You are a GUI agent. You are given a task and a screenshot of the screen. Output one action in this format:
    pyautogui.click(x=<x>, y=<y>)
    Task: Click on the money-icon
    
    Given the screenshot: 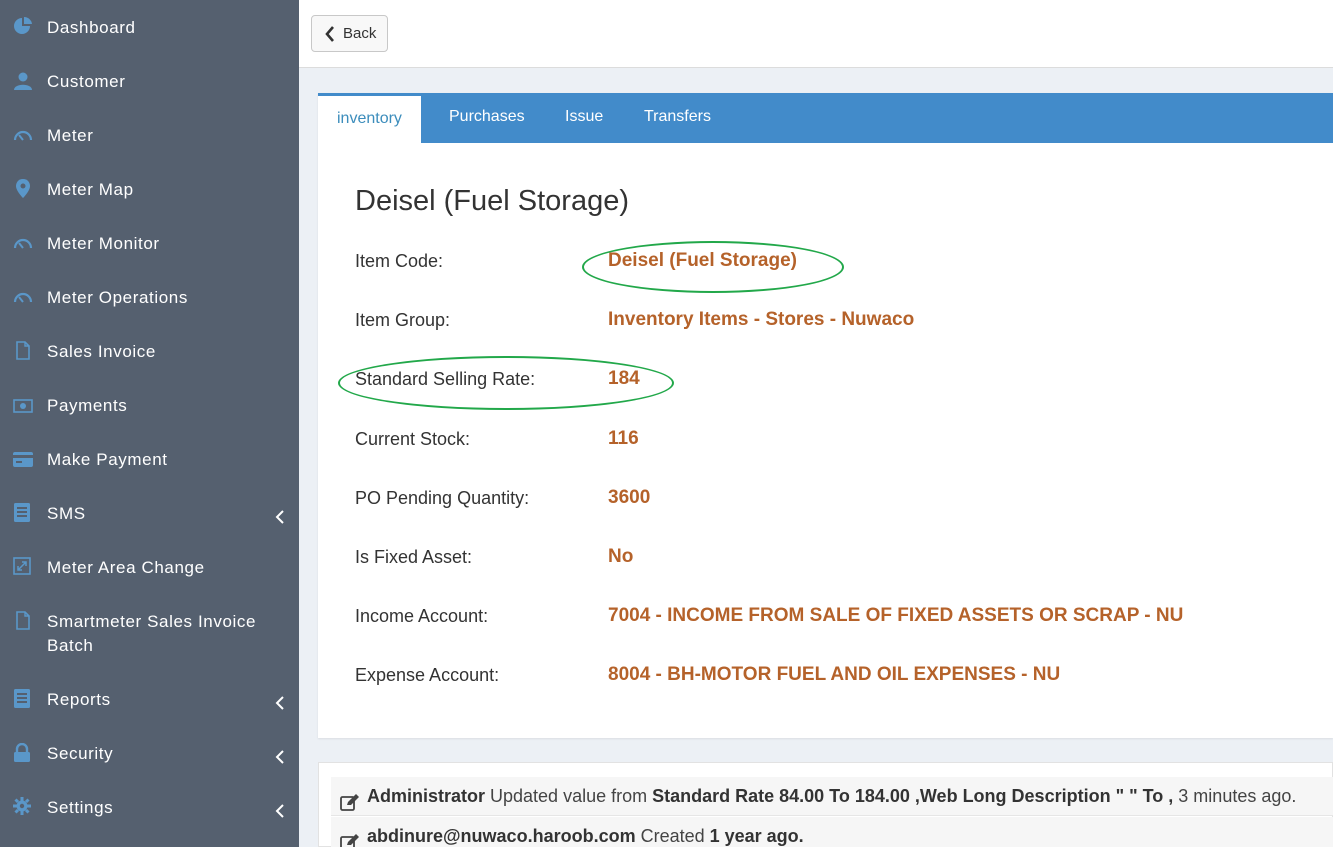 What is the action you would take?
    pyautogui.click(x=23, y=408)
    